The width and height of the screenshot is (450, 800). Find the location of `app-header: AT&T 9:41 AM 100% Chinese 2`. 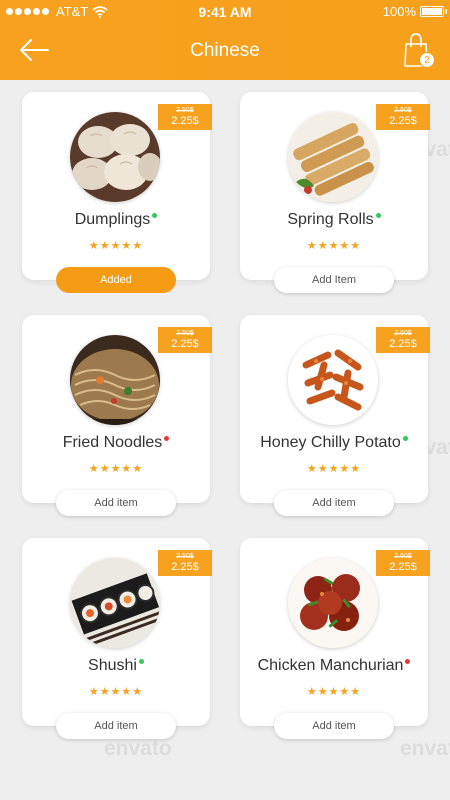

app-header: AT&T 9:41 AM 100% Chinese 2 is located at coordinates (225, 40).